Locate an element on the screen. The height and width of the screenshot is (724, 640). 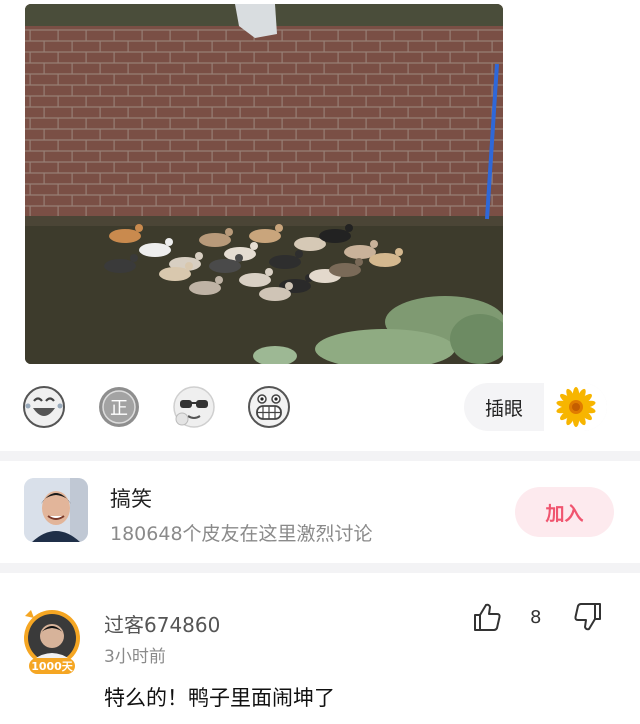
comment-avatar: 1000天 is located at coordinates (52, 642).